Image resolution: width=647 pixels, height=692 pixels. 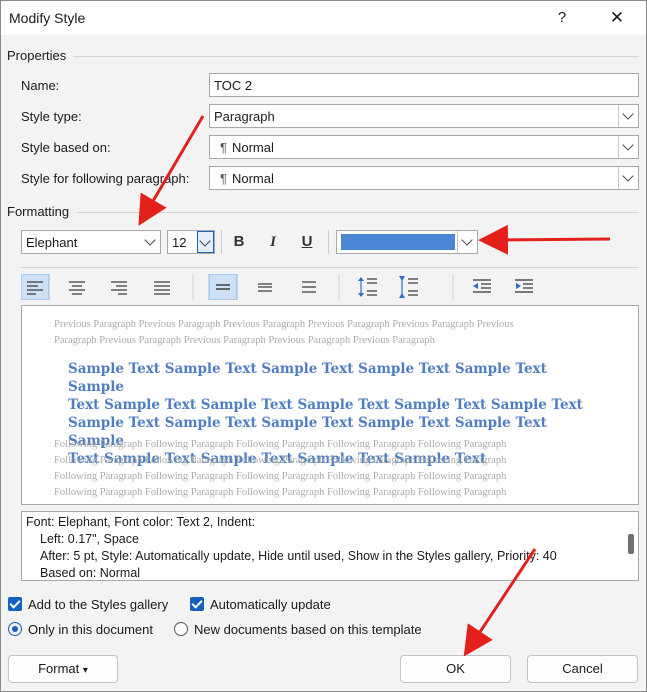 What do you see at coordinates (85, 670) in the screenshot?
I see `caret-down-icon: ▾` at bounding box center [85, 670].